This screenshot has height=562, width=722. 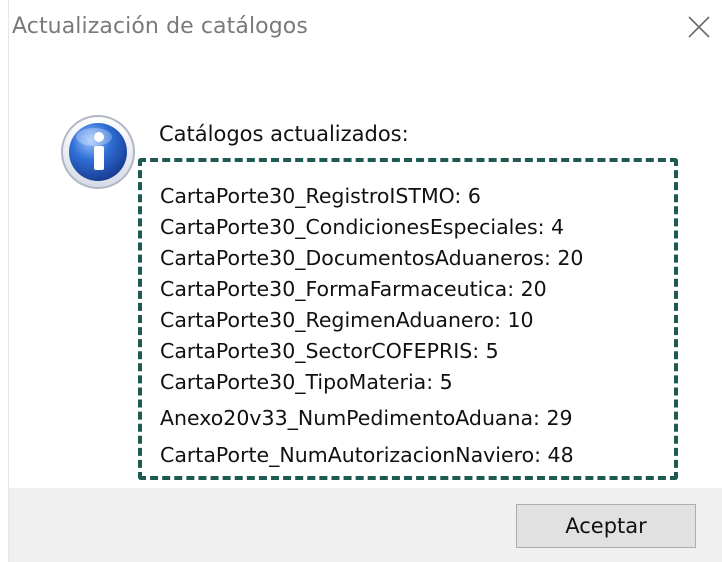 I want to click on catalog-item: CartaPorte30_RegistroISTMO: 6, so click(x=320, y=196).